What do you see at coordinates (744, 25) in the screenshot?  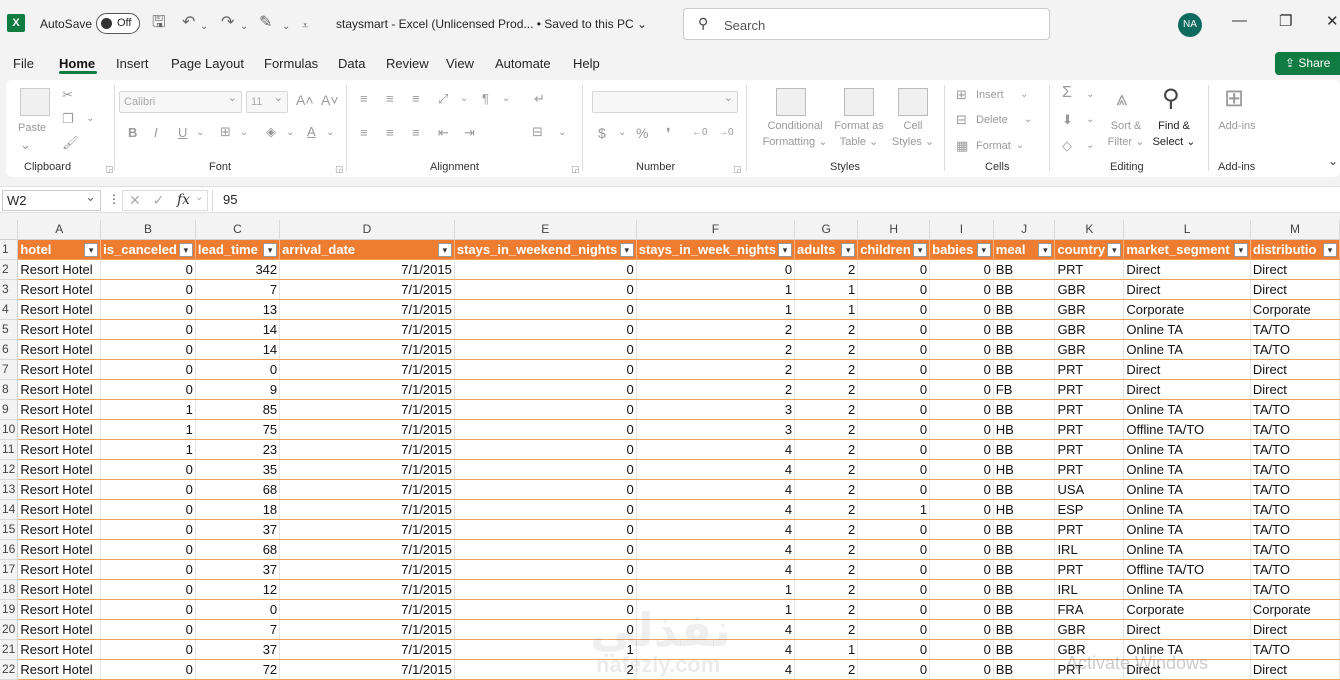 I see `search-input: Search` at bounding box center [744, 25].